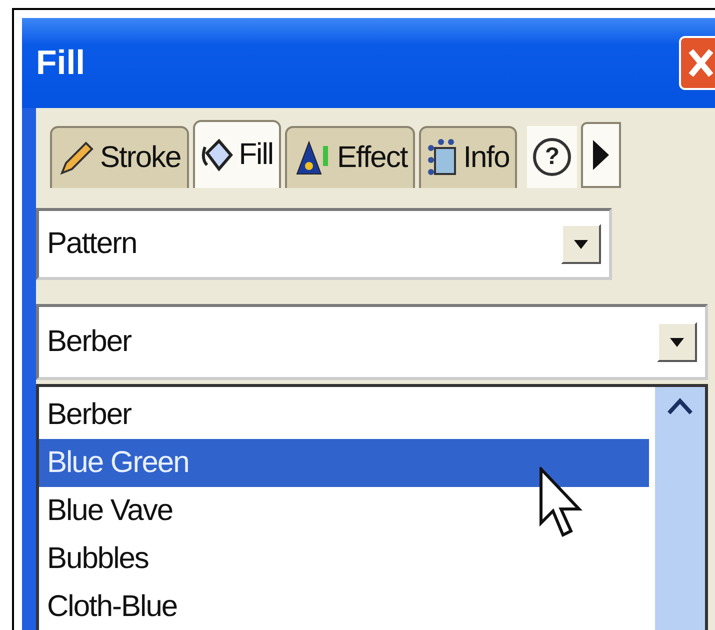 Image resolution: width=715 pixels, height=630 pixels. Describe the element at coordinates (324, 244) in the screenshot. I see `fill-mode-dropdown: Pattern` at that location.